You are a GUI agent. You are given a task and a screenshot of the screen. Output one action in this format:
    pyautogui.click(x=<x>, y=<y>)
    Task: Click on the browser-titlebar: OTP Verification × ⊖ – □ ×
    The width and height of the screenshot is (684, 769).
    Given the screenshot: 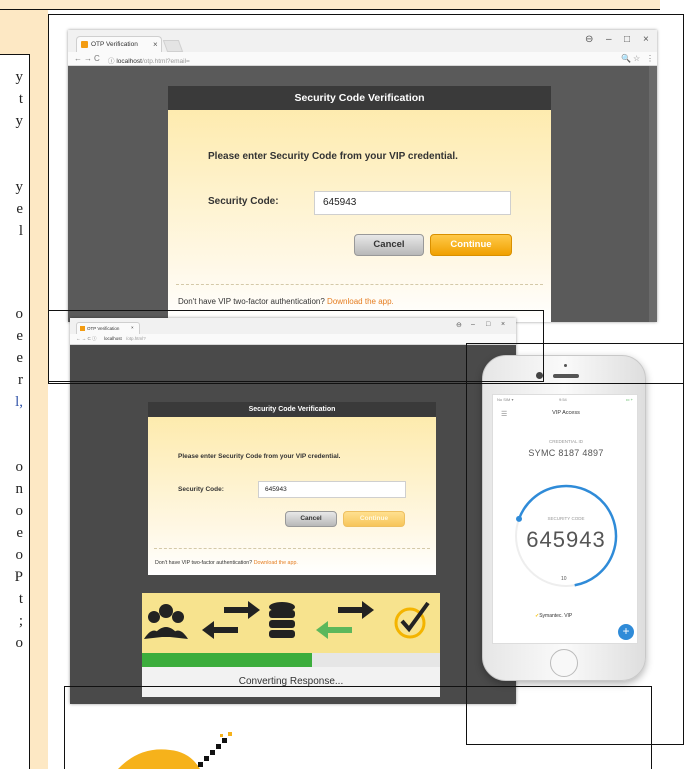 What is the action you would take?
    pyautogui.click(x=293, y=326)
    